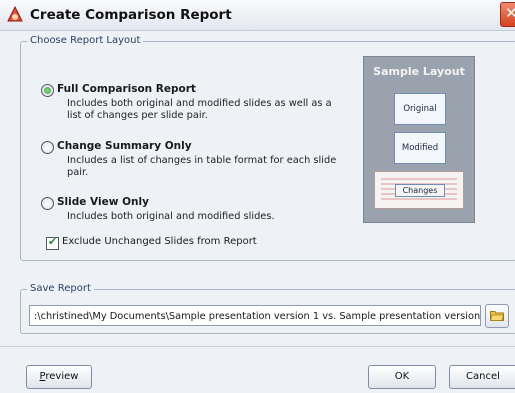 The height and width of the screenshot is (393, 515). I want to click on radio-slide-view, so click(47, 203).